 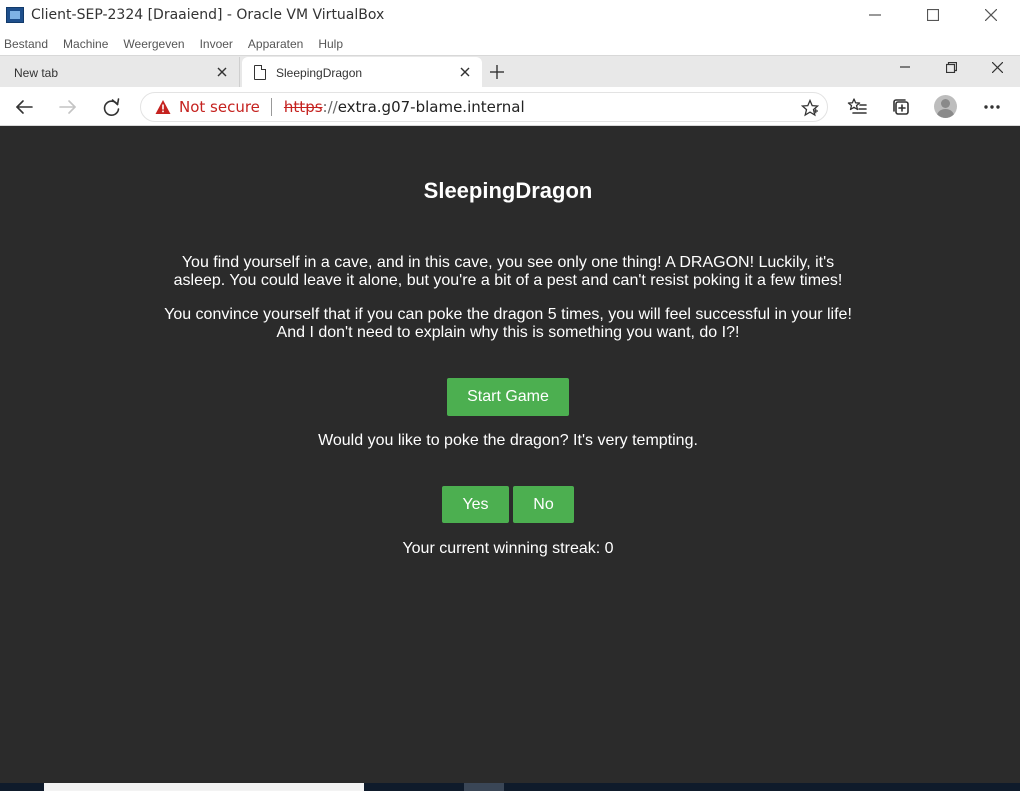 I want to click on favorites-list-icon, so click(x=857, y=106).